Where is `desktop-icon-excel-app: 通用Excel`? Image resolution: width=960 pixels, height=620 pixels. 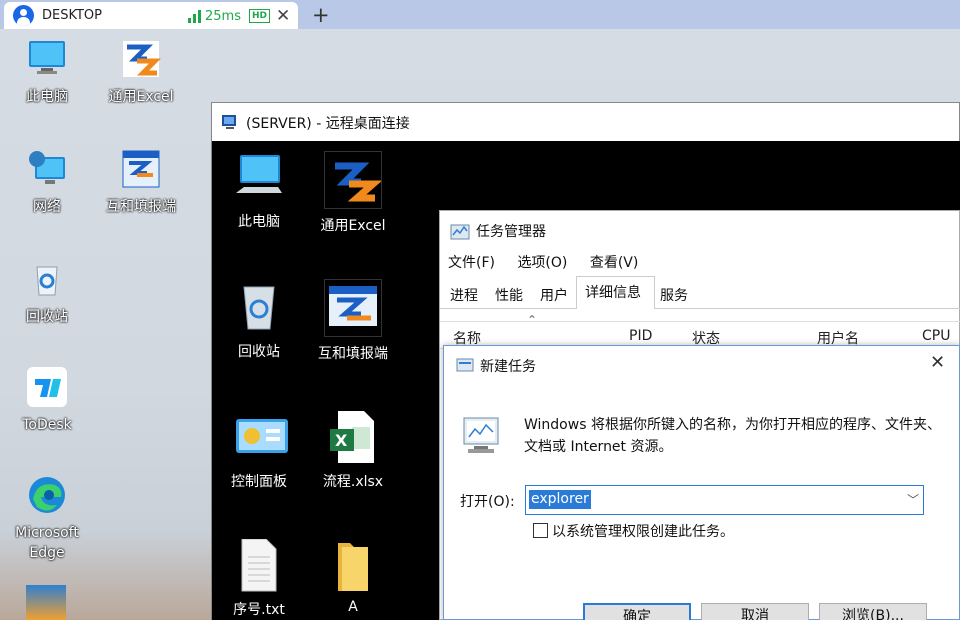
desktop-icon-excel-app: 通用Excel is located at coordinates (141, 73).